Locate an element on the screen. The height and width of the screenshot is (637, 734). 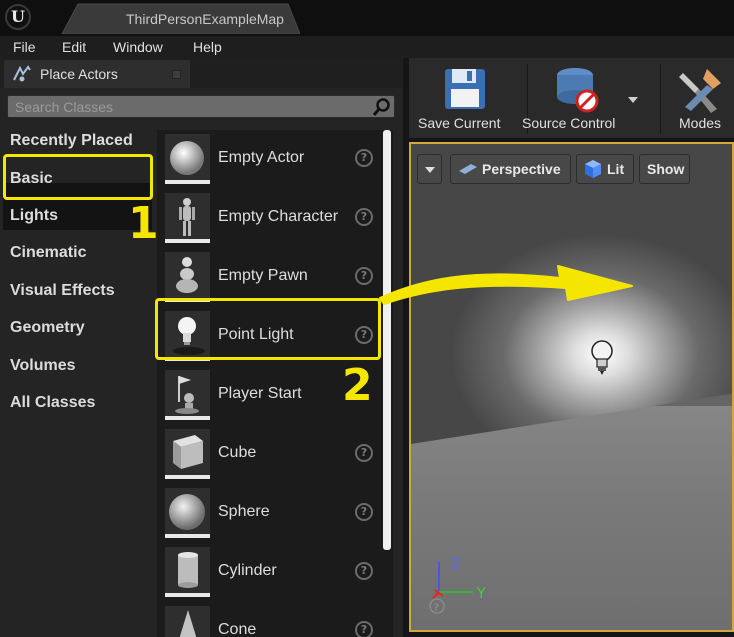
actor-item-cylinder: Cylinder ? is located at coordinates (272, 572).